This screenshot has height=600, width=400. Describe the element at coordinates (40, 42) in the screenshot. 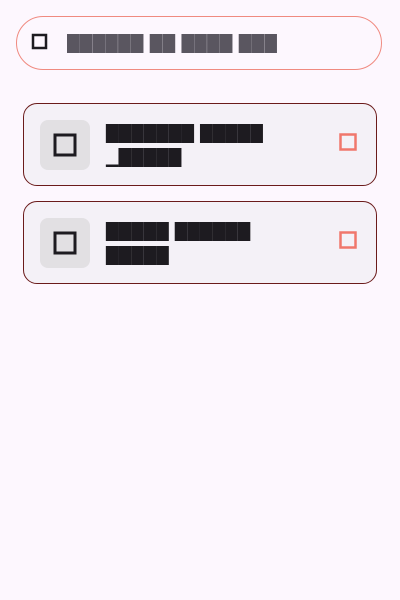

I see `checkbox-icon` at that location.